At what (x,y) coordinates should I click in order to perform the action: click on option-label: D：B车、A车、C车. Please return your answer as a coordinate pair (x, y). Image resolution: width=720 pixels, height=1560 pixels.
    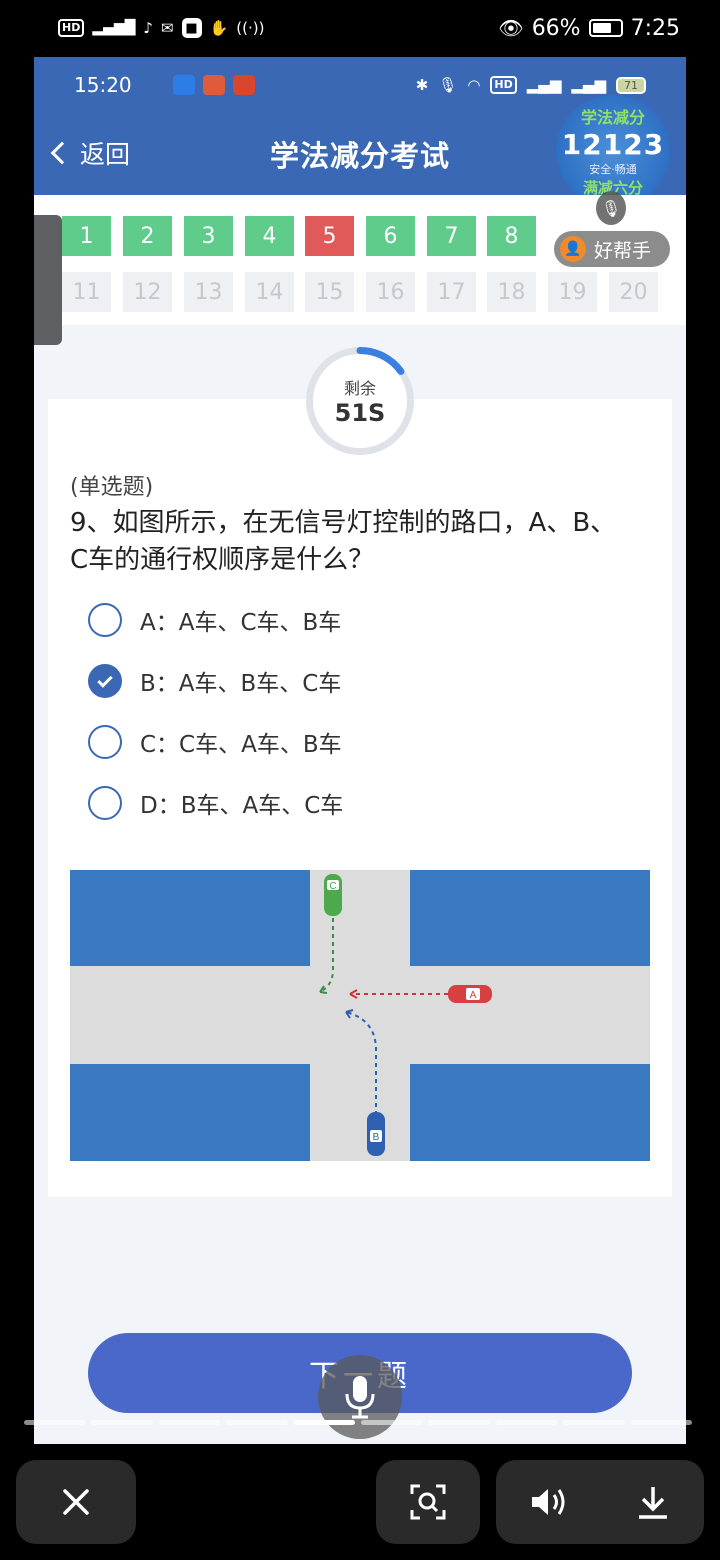
    Looking at the image, I should click on (242, 806).